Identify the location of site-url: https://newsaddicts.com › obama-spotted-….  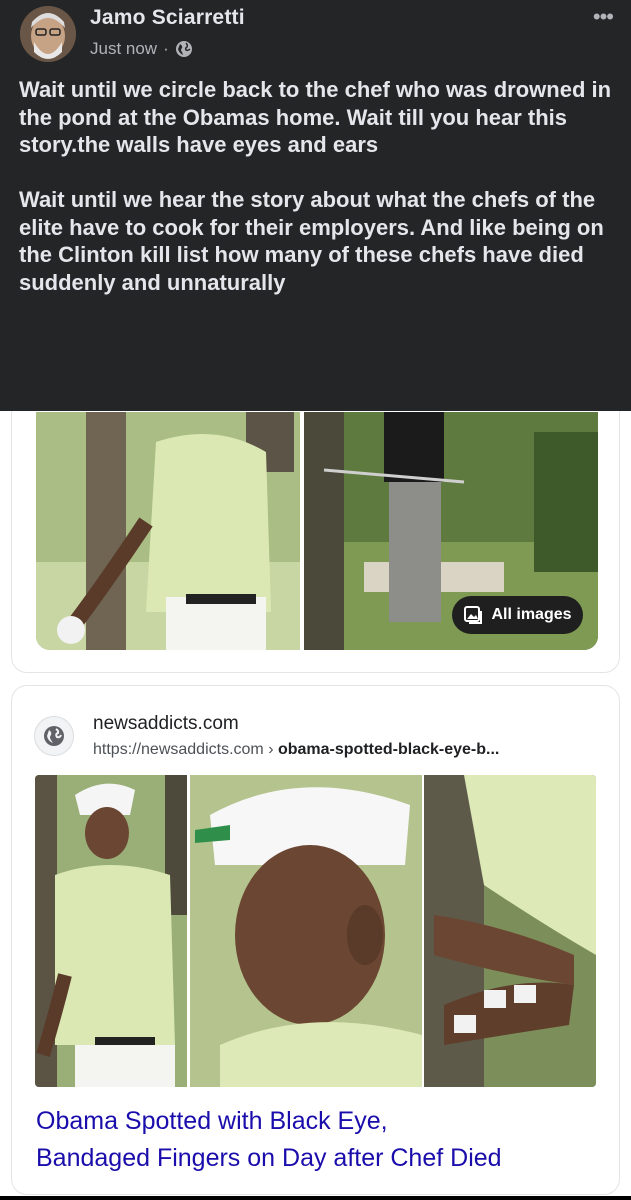
(296, 750).